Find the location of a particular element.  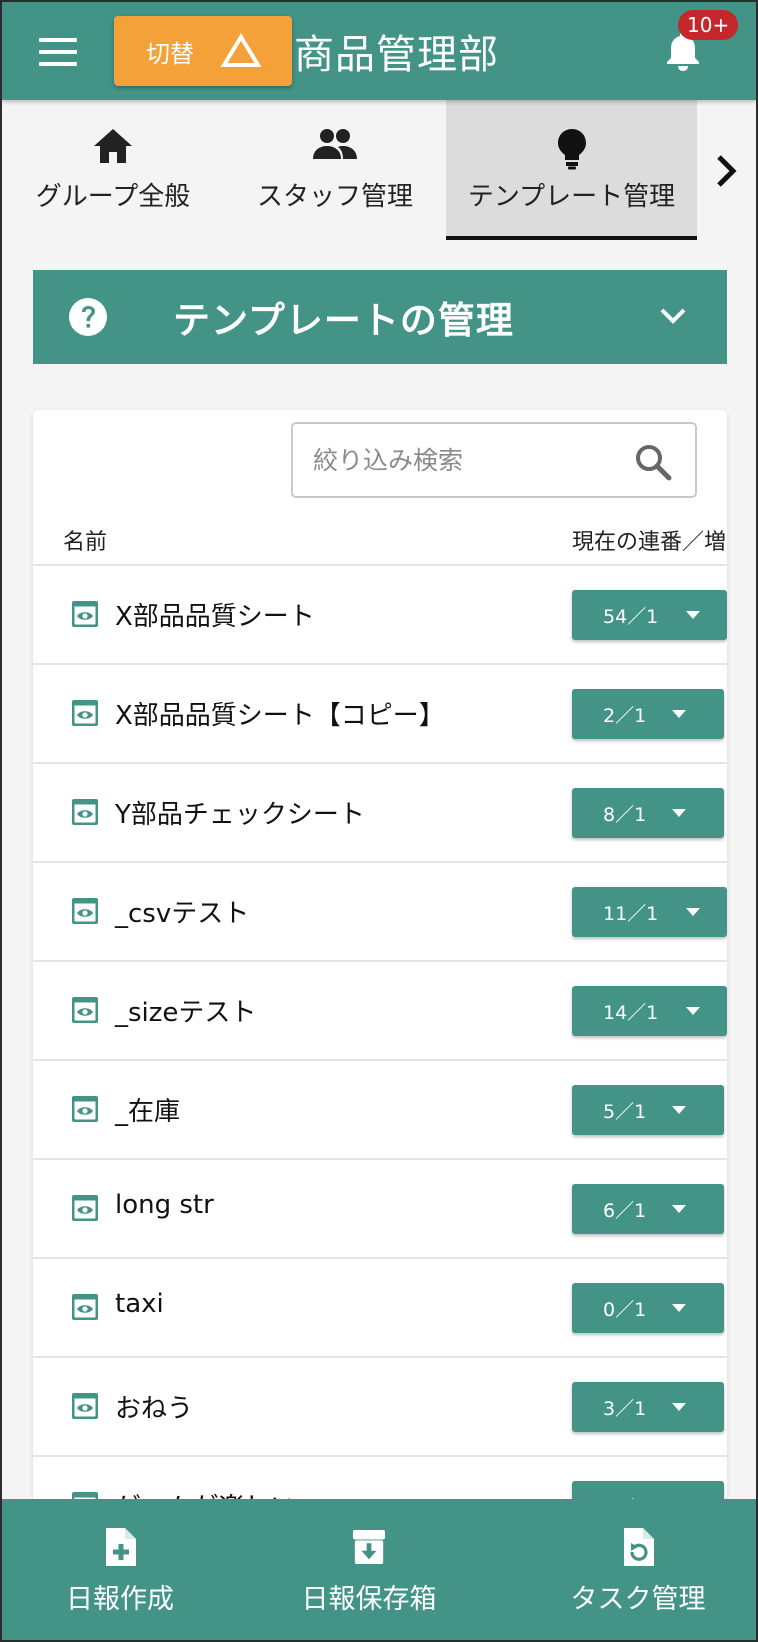

tab-label: グループ全般 is located at coordinates (113, 197).